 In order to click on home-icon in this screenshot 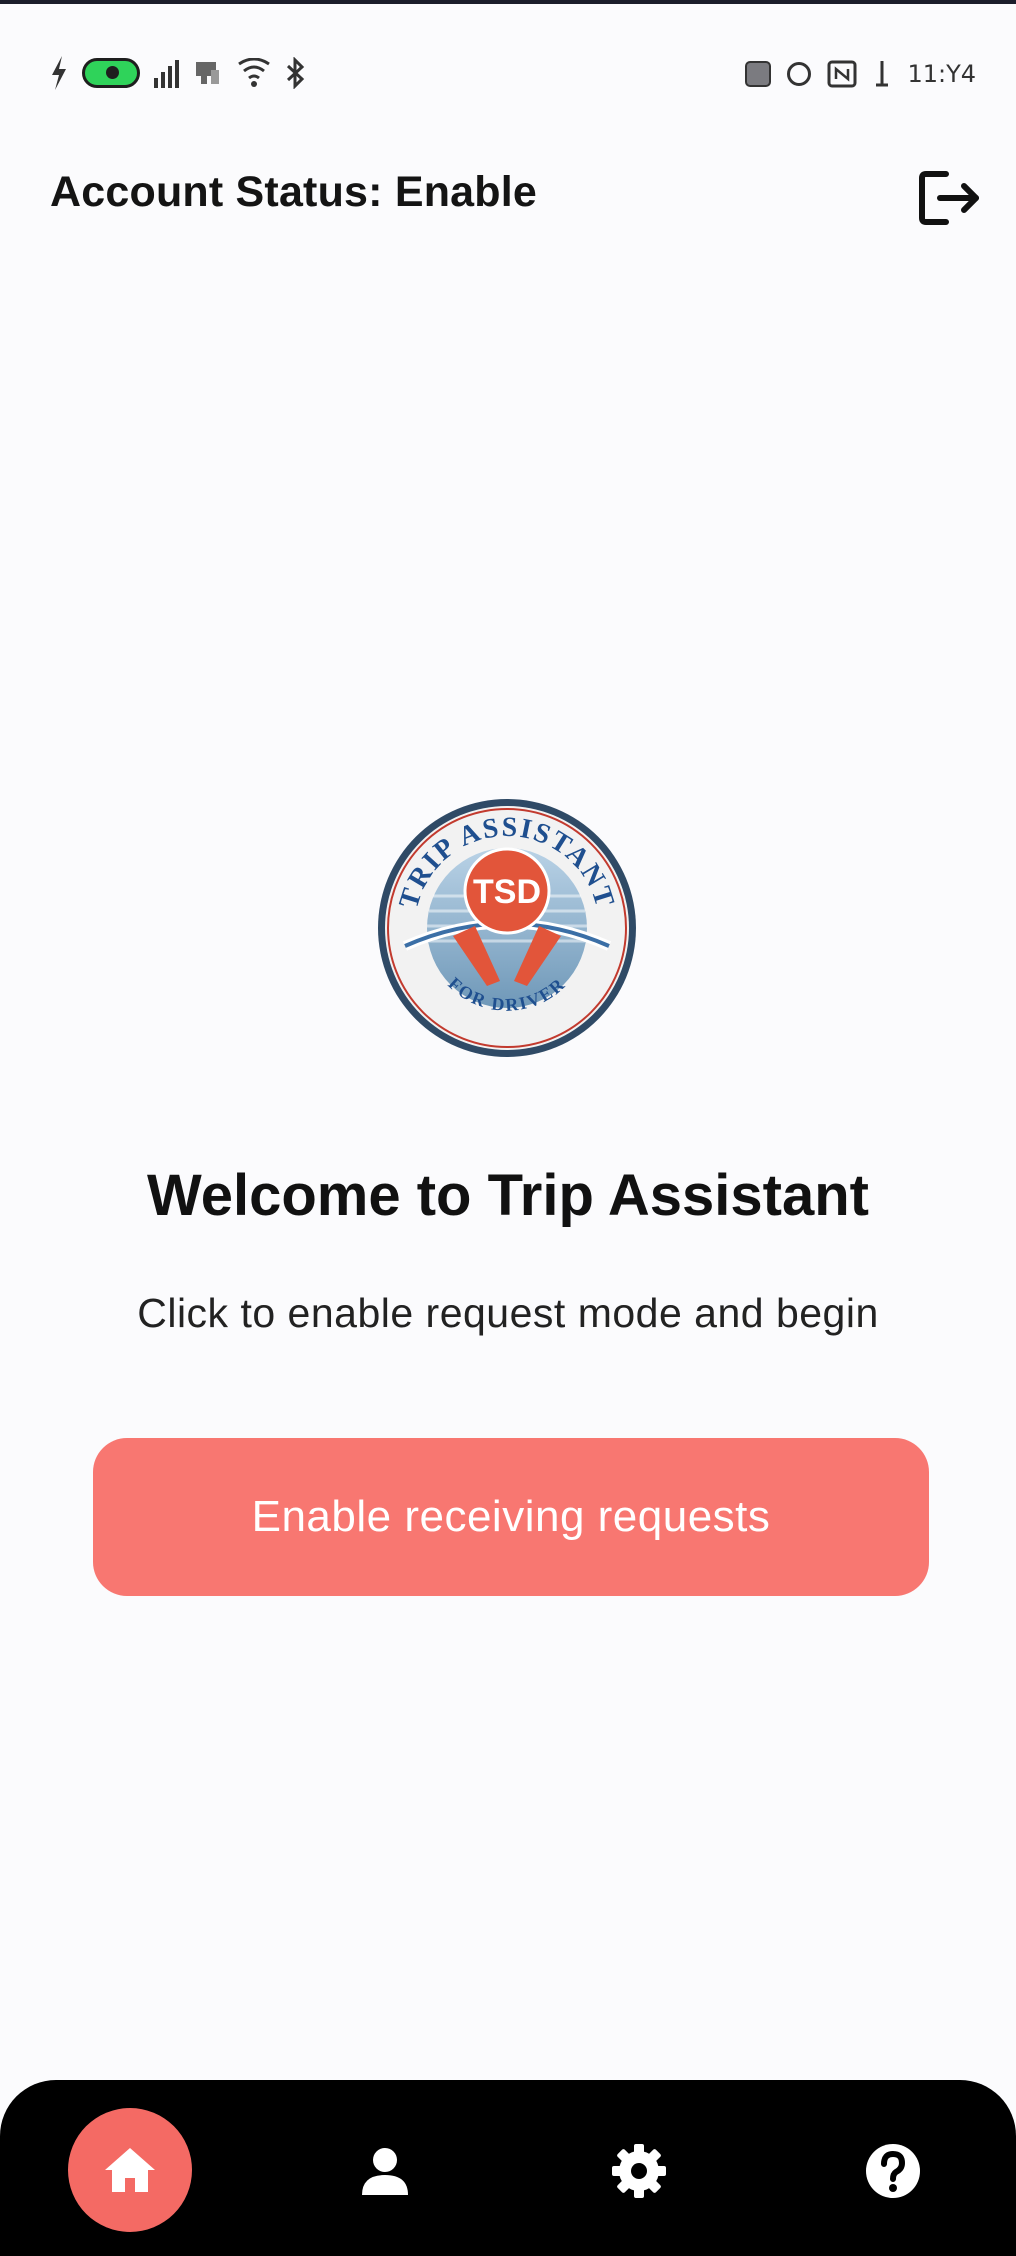, I will do `click(130, 2170)`.